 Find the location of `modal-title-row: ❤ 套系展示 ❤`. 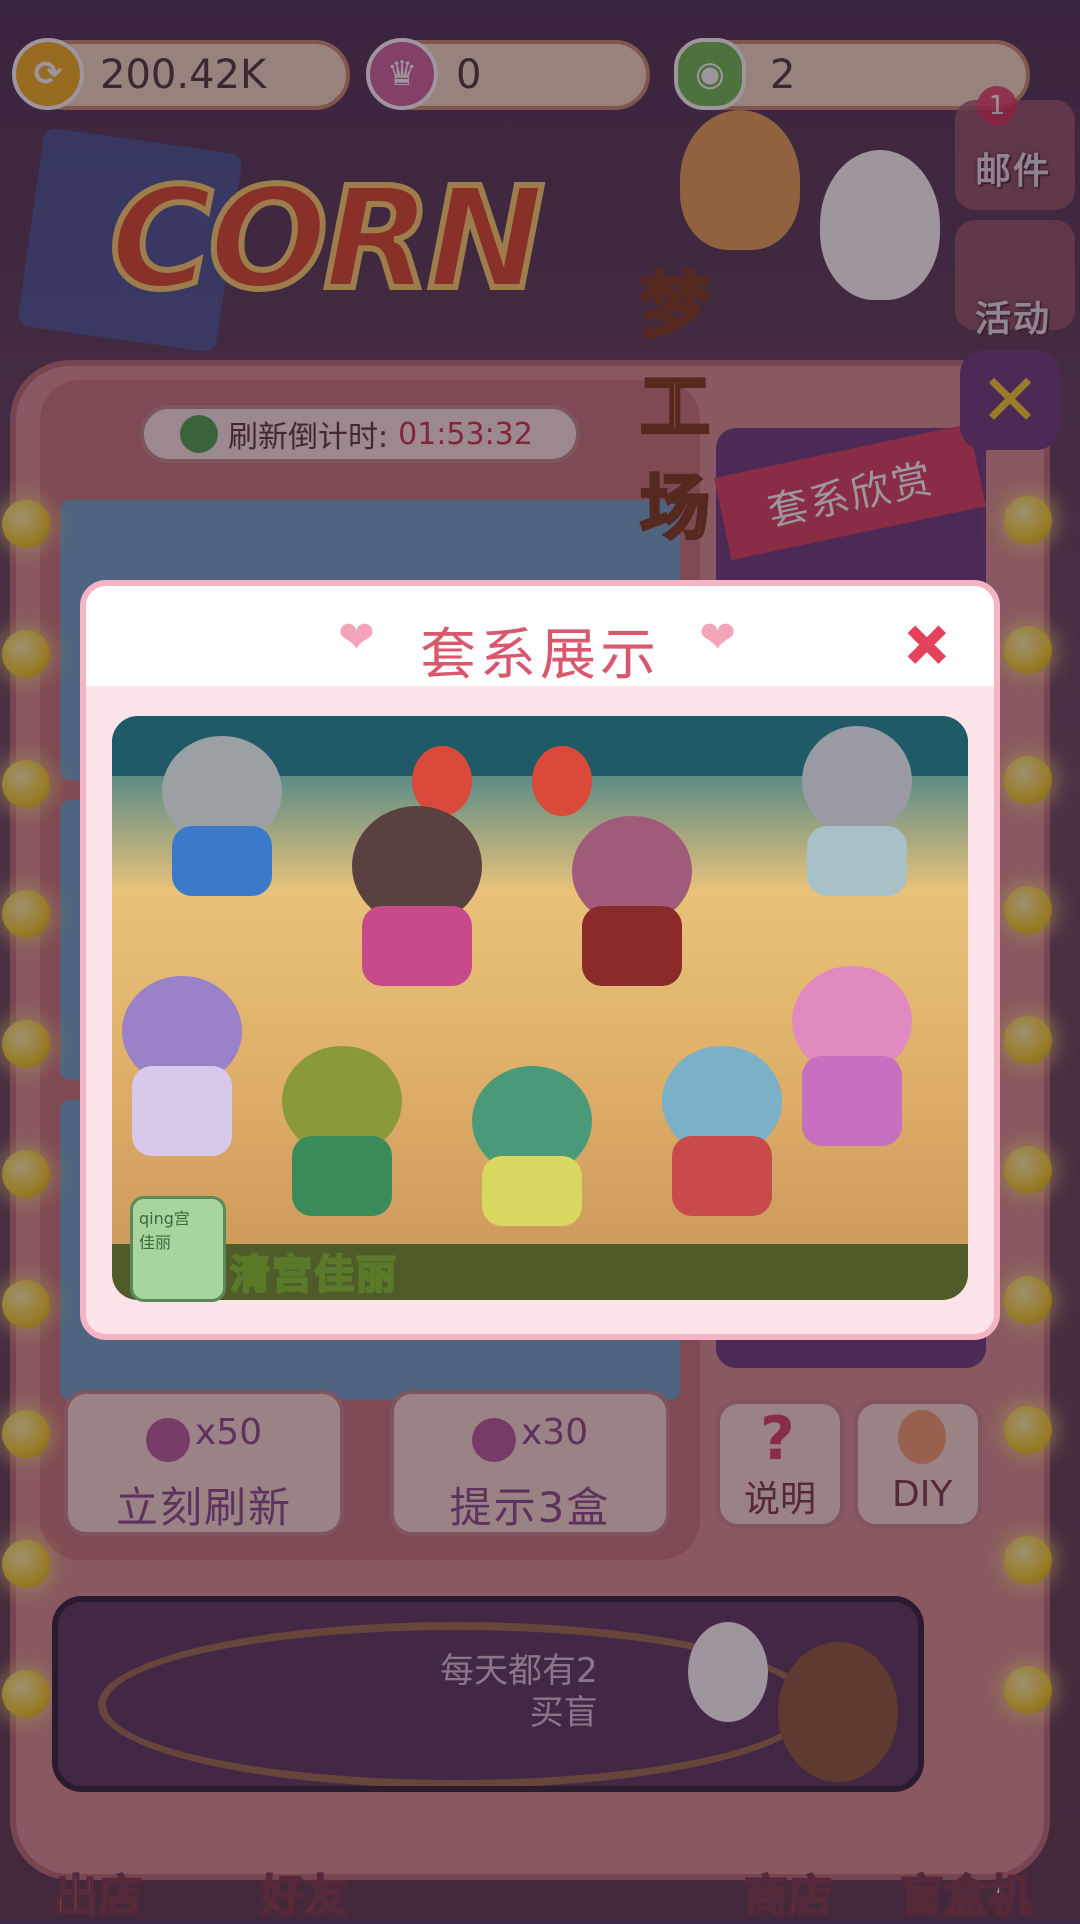

modal-title-row: ❤ 套系展示 ❤ is located at coordinates (540, 644).